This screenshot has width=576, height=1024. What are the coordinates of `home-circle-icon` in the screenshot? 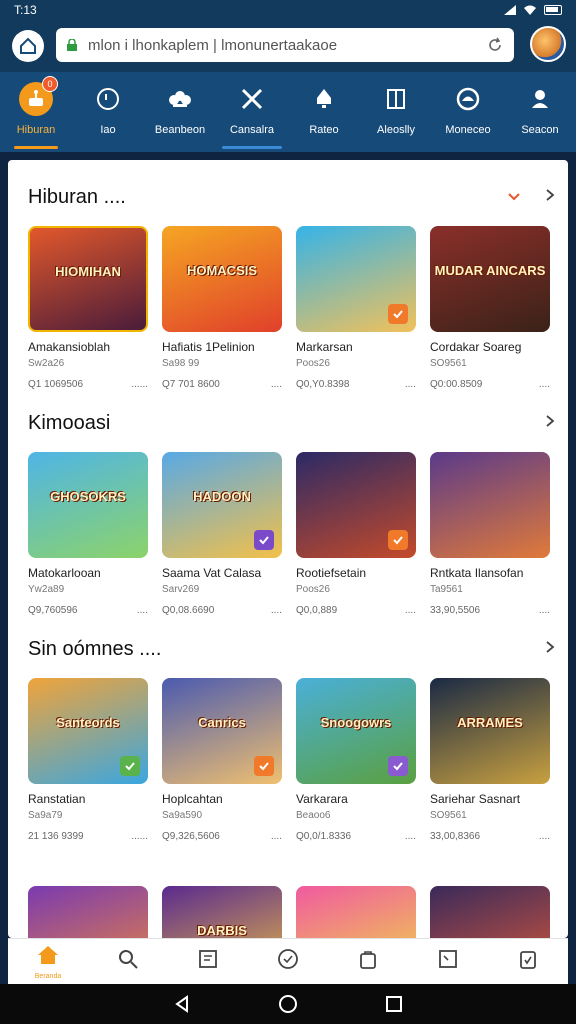 It's located at (288, 1004).